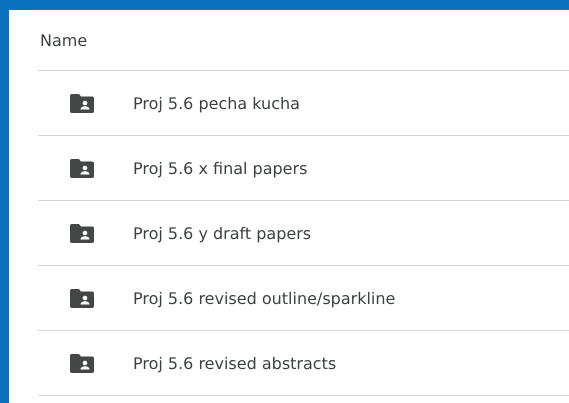  I want to click on folder-name: Proj 5.6 y draft papers, so click(222, 233).